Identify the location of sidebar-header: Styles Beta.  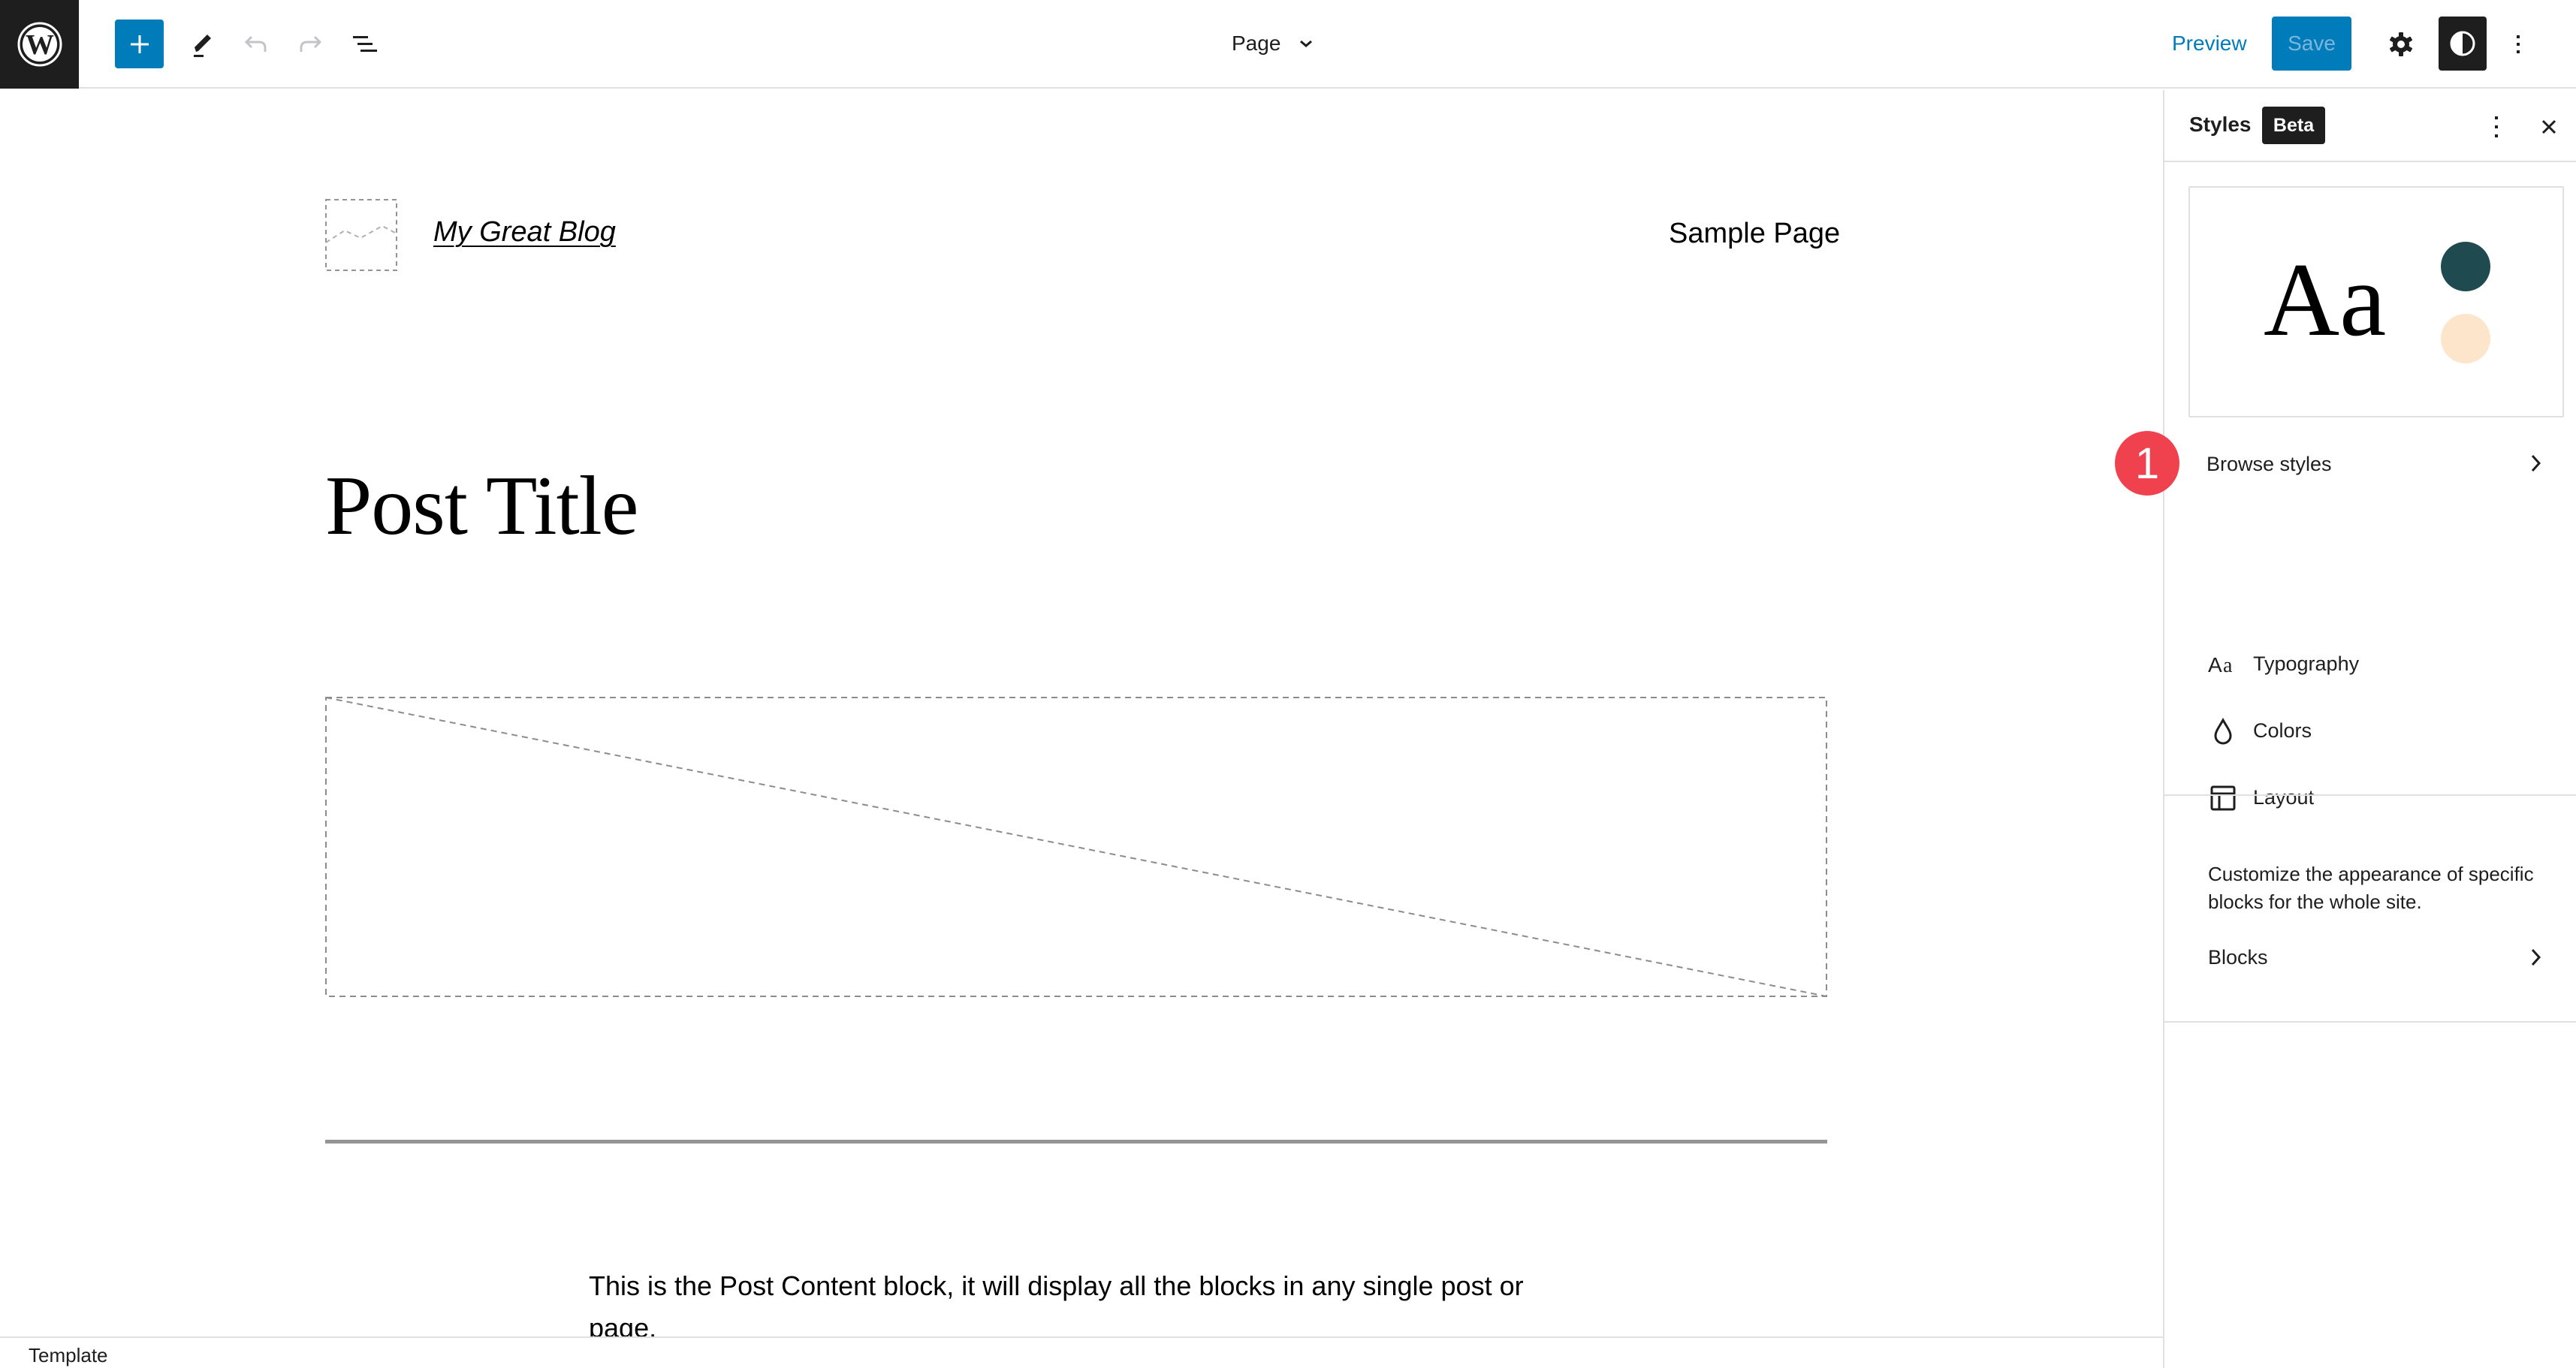
(2370, 126).